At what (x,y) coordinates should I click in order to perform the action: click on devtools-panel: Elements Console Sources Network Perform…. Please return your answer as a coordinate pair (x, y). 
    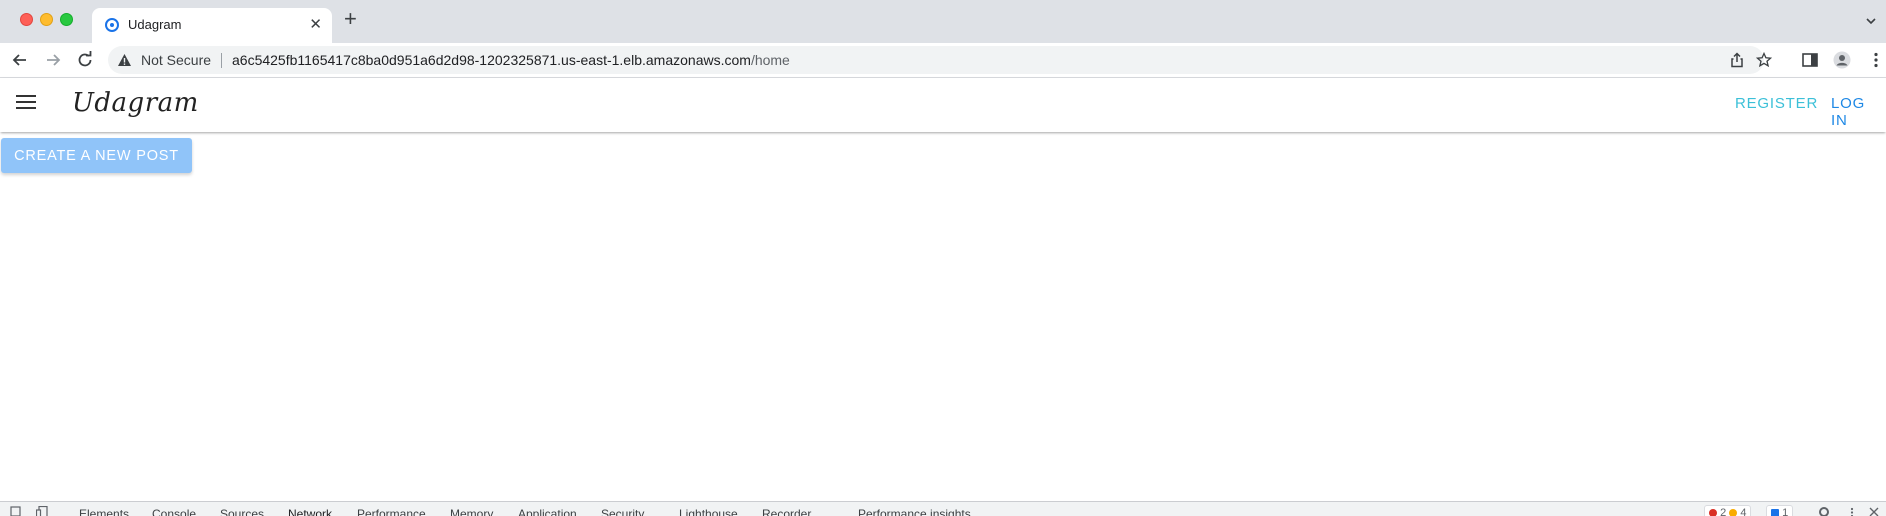
    Looking at the image, I should click on (943, 508).